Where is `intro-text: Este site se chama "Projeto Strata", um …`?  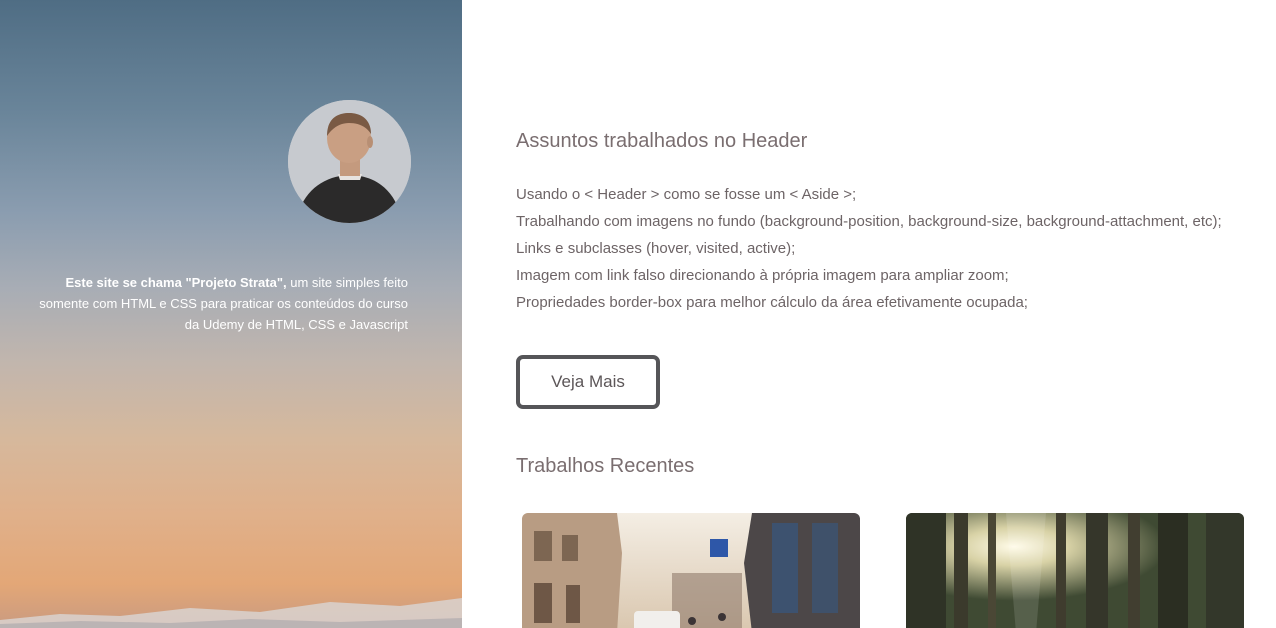 intro-text: Este site se chama "Projeto Strata", um … is located at coordinates (219, 303).